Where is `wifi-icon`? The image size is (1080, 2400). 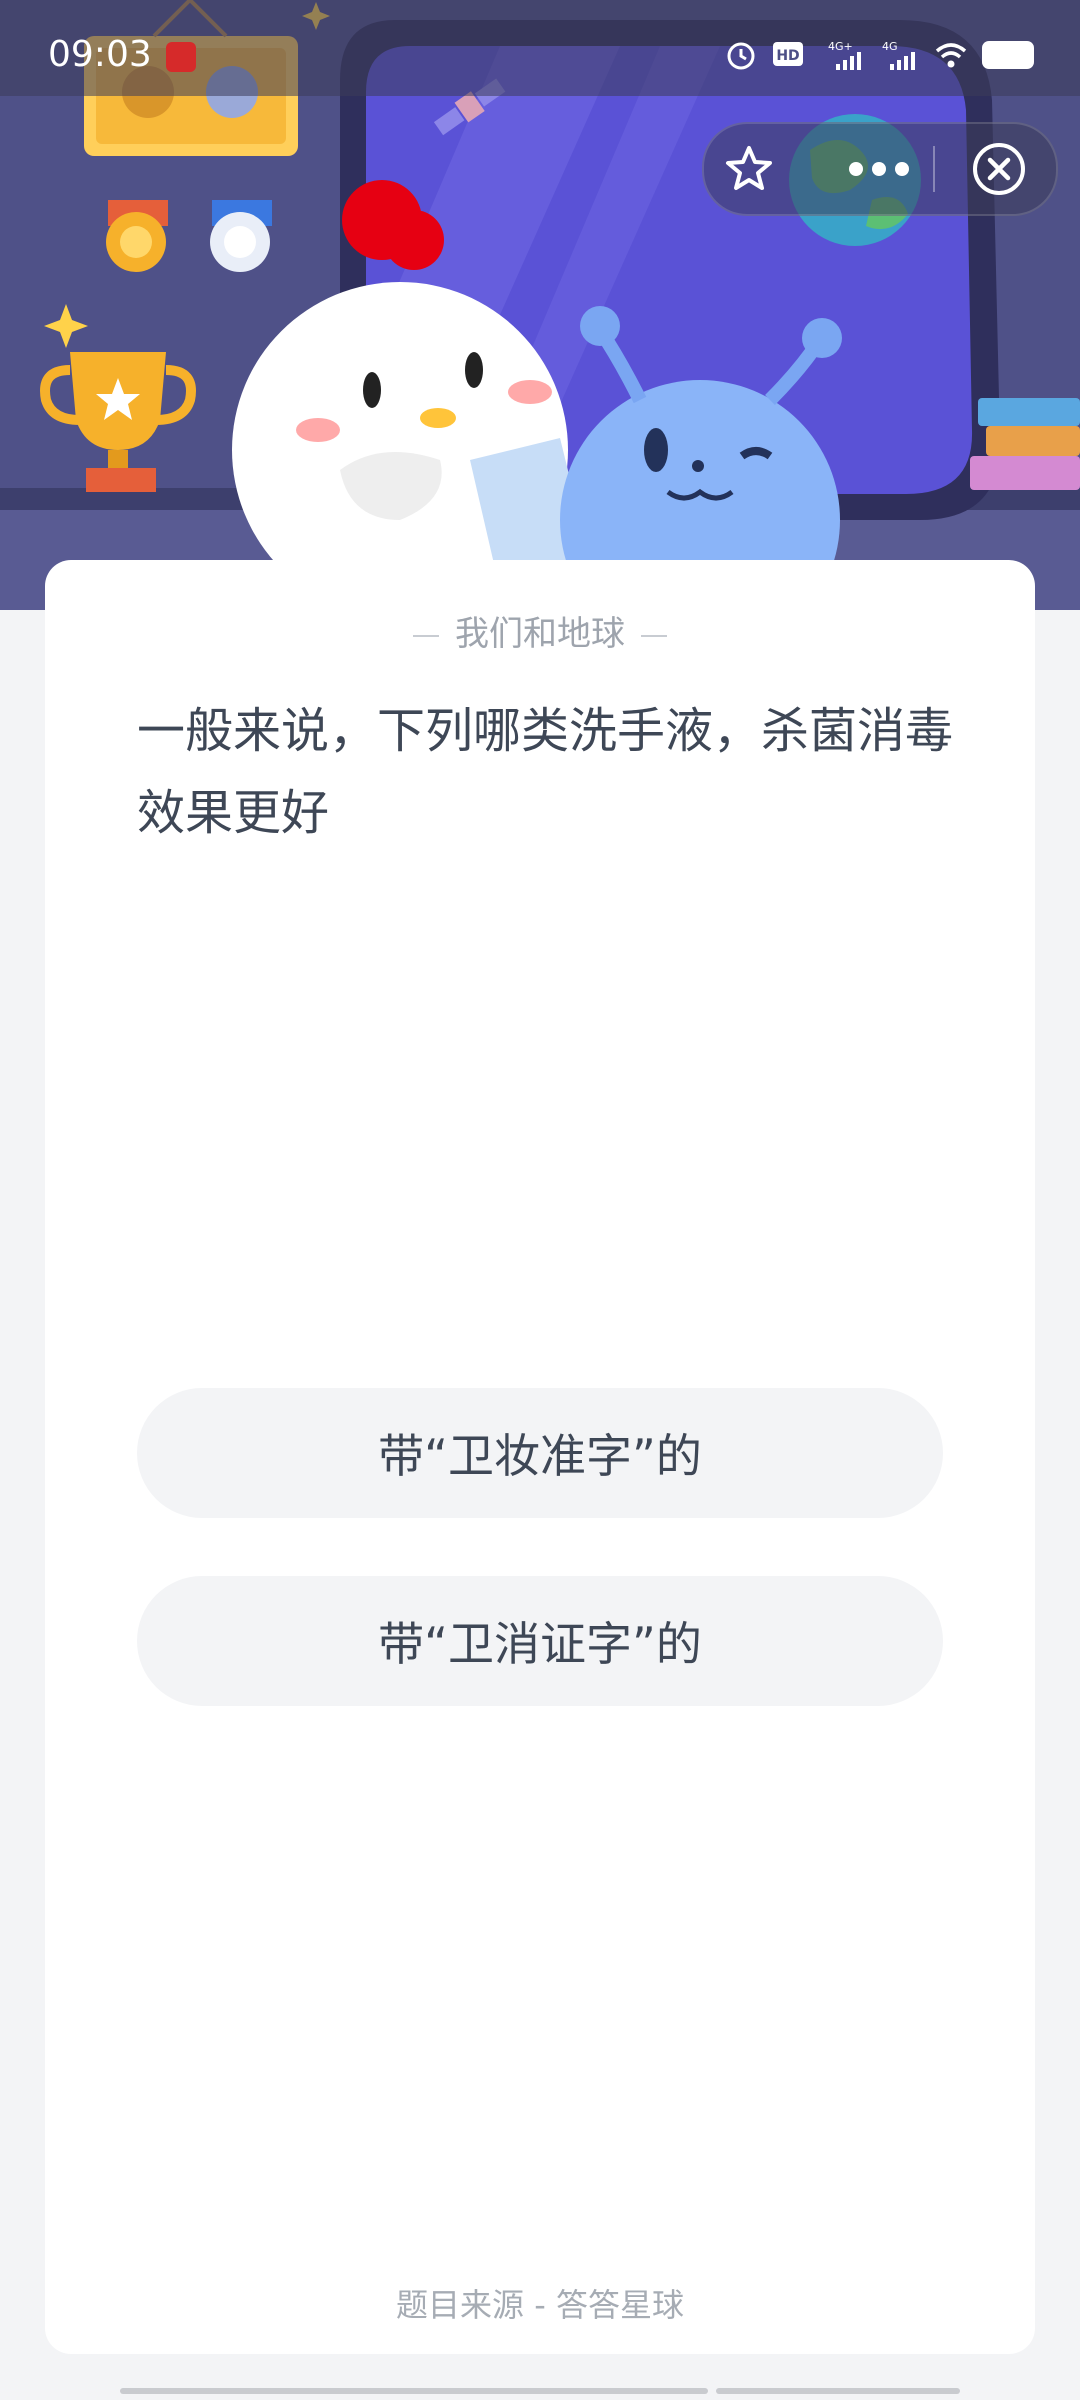
wifi-icon is located at coordinates (951, 55).